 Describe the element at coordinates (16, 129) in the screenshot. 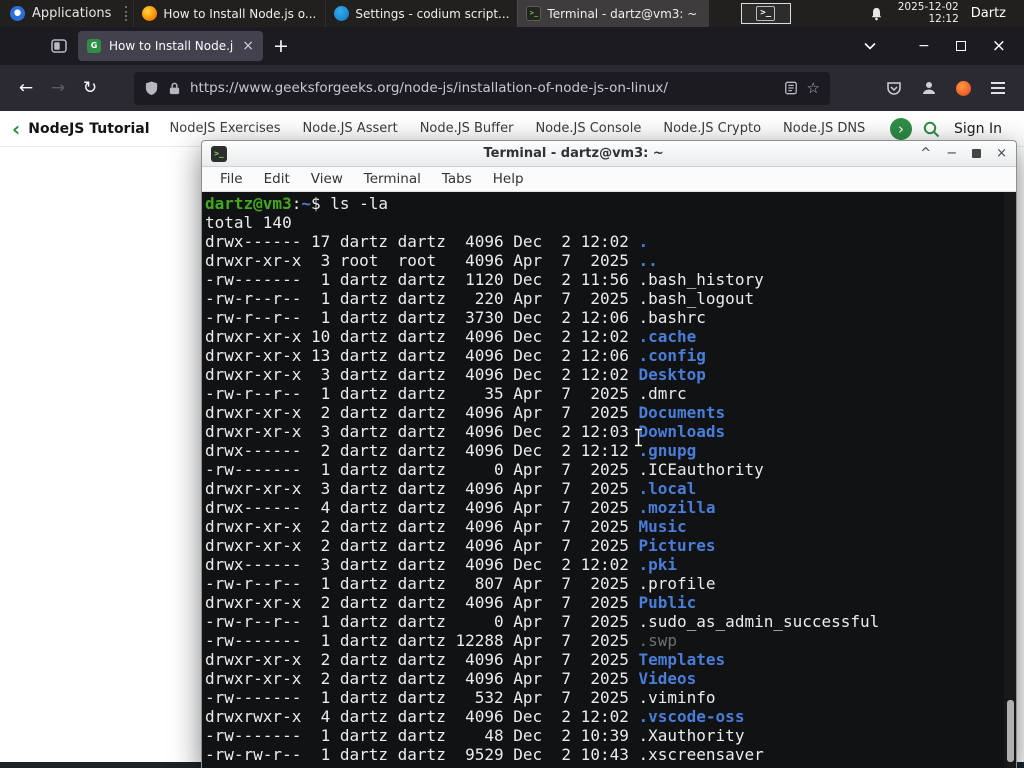

I see `nav-scroll-left-icon: ‹` at that location.